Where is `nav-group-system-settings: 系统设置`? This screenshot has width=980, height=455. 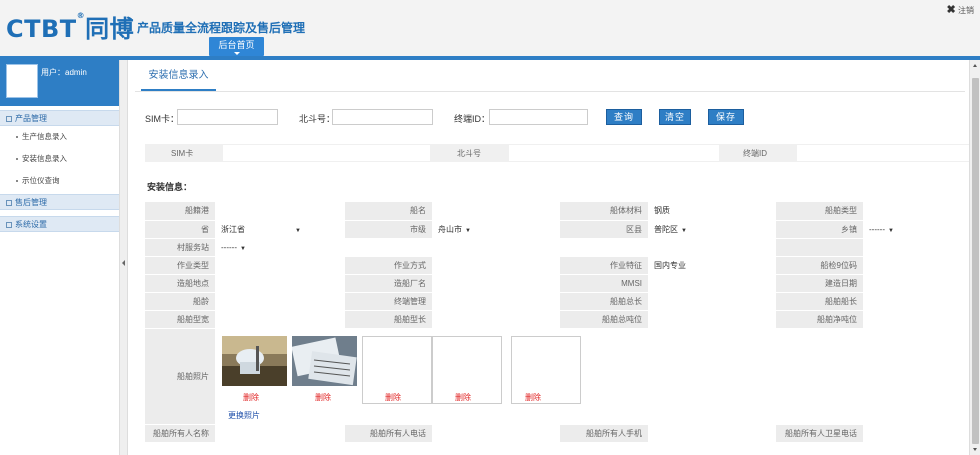 nav-group-system-settings: 系统设置 is located at coordinates (59, 224).